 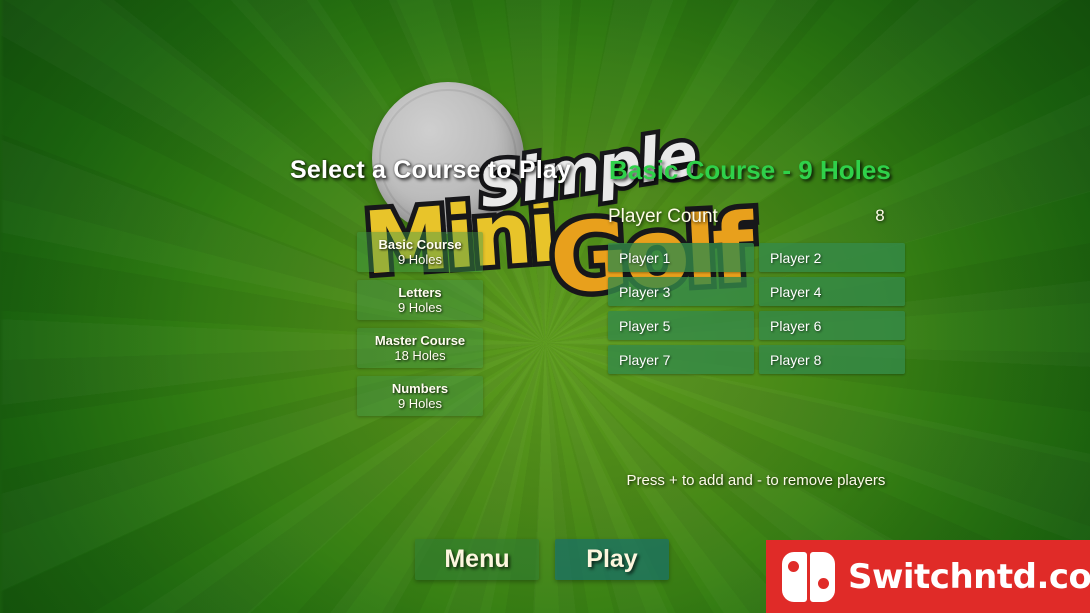 I want to click on course-button: Numbers 9 Holes, so click(x=420, y=396).